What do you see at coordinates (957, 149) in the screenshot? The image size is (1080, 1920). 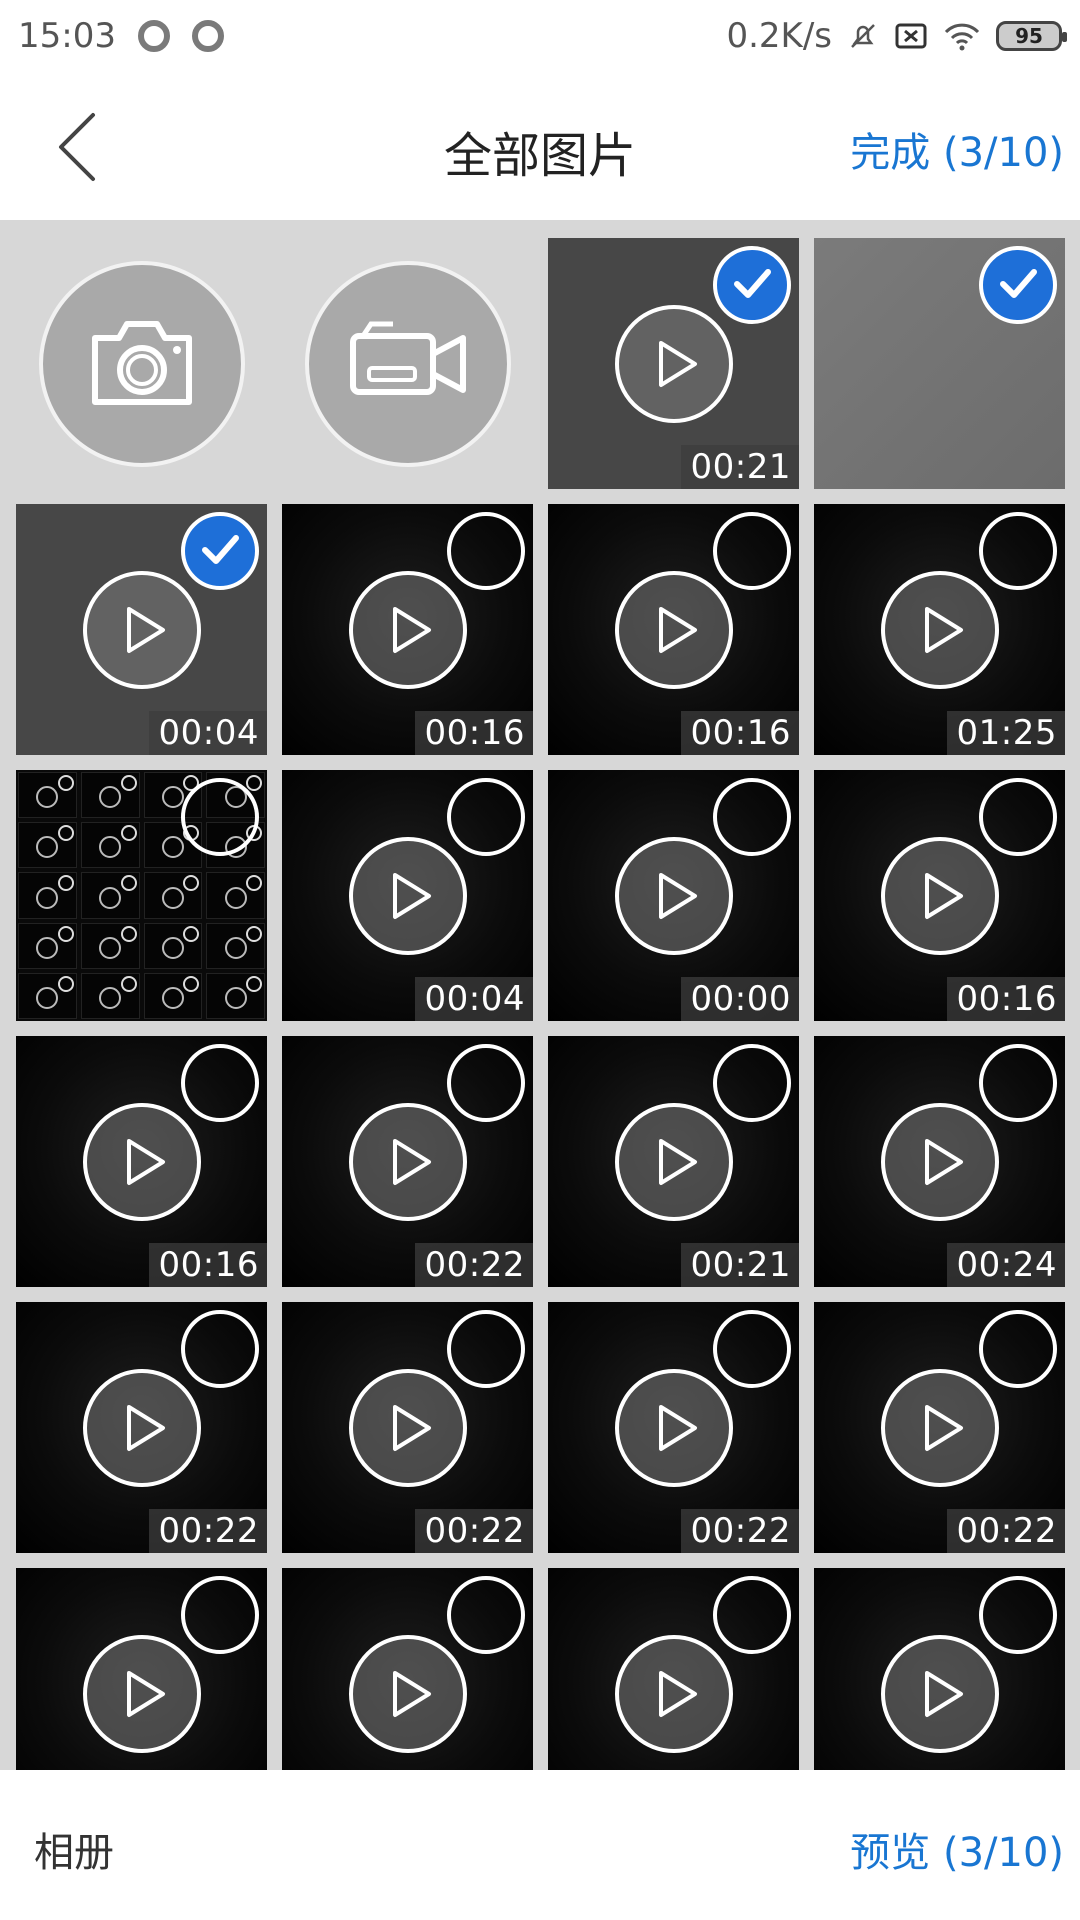 I see `done-button: 完成 (3/10)` at bounding box center [957, 149].